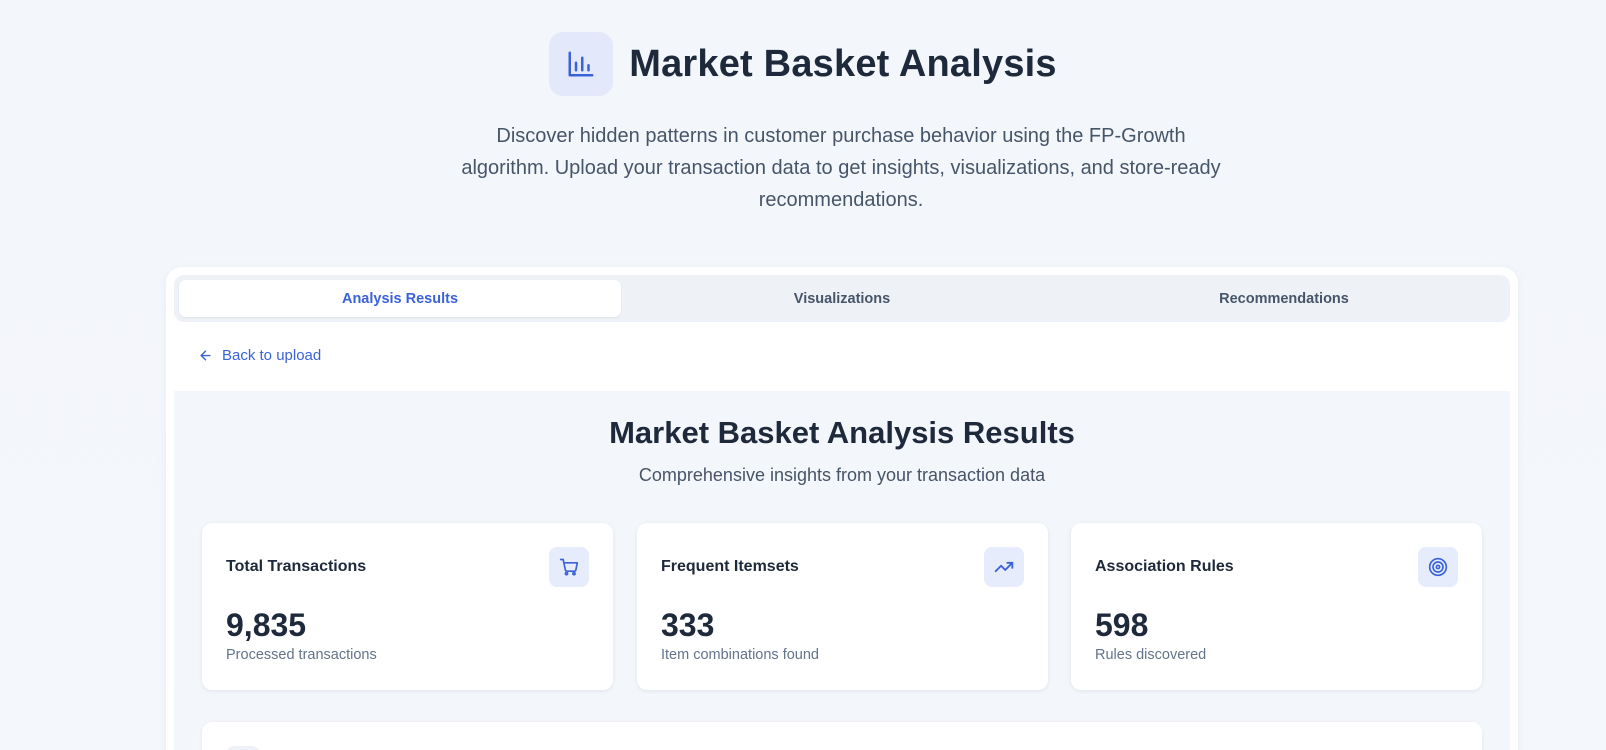  Describe the element at coordinates (581, 64) in the screenshot. I see `bar-chart-icon` at that location.